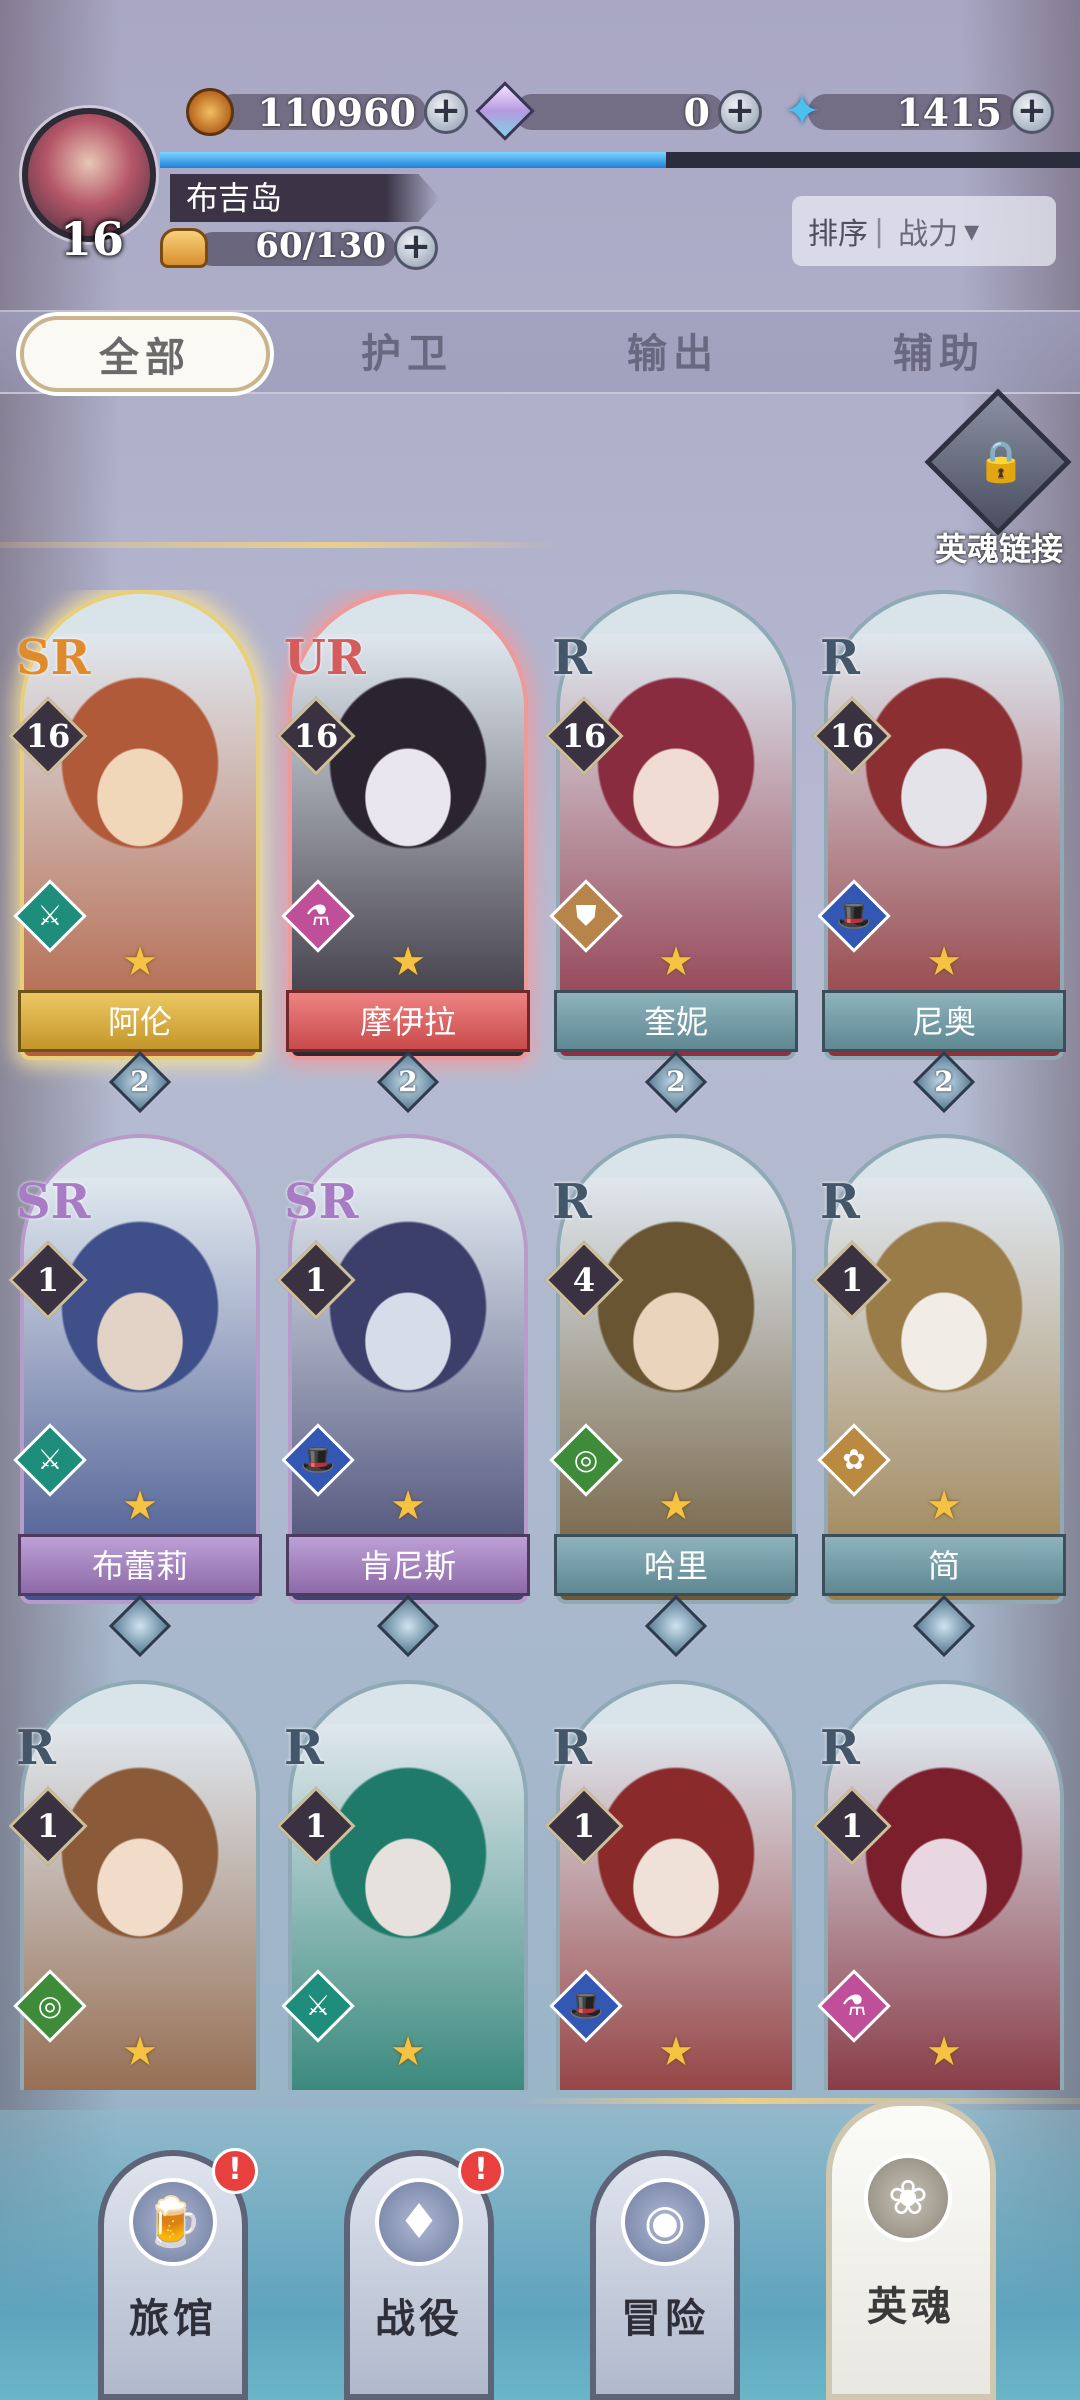  What do you see at coordinates (911, 2250) in the screenshot?
I see `nav-item-3: ❀ 英魂` at bounding box center [911, 2250].